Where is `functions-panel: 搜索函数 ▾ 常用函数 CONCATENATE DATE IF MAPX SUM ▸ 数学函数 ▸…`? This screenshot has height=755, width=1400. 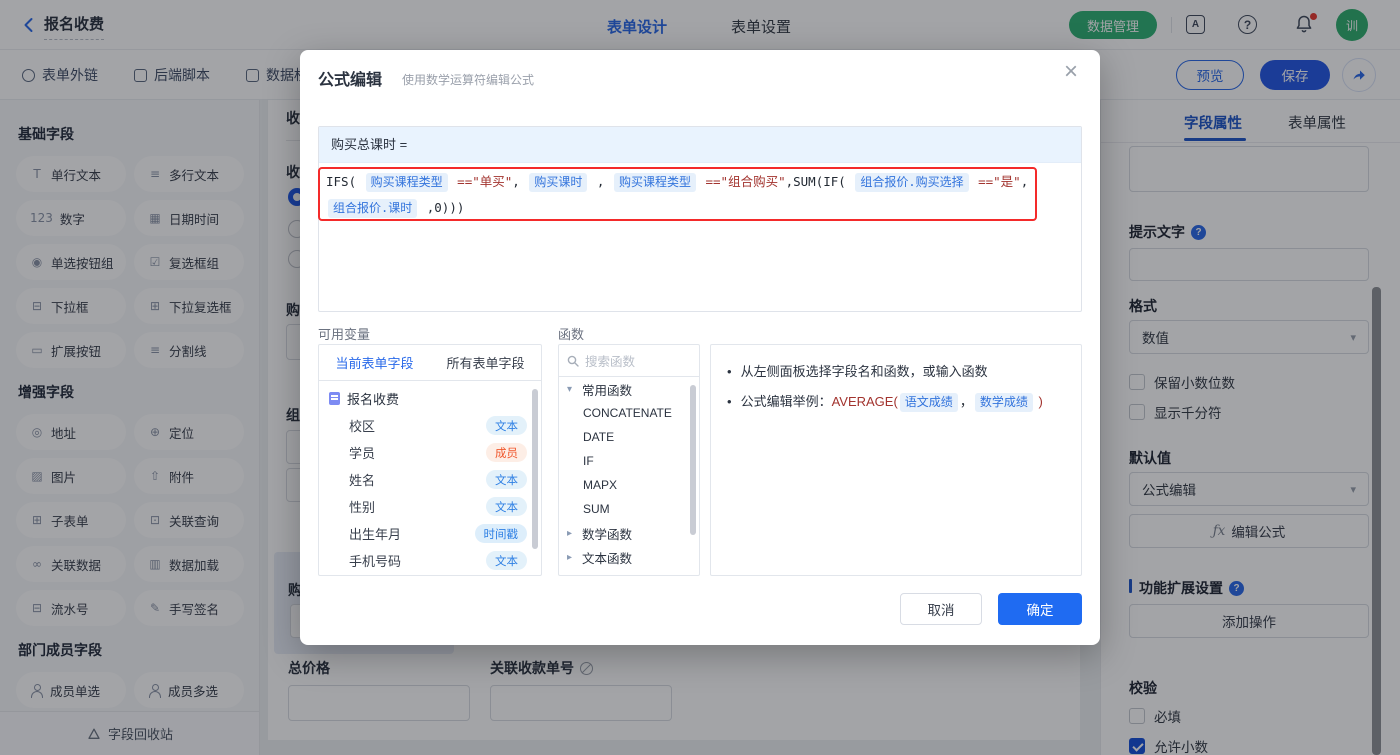 functions-panel: 搜索函数 ▾ 常用函数 CONCATENATE DATE IF MAPX SUM ▸ 数学函数 ▸… is located at coordinates (629, 460).